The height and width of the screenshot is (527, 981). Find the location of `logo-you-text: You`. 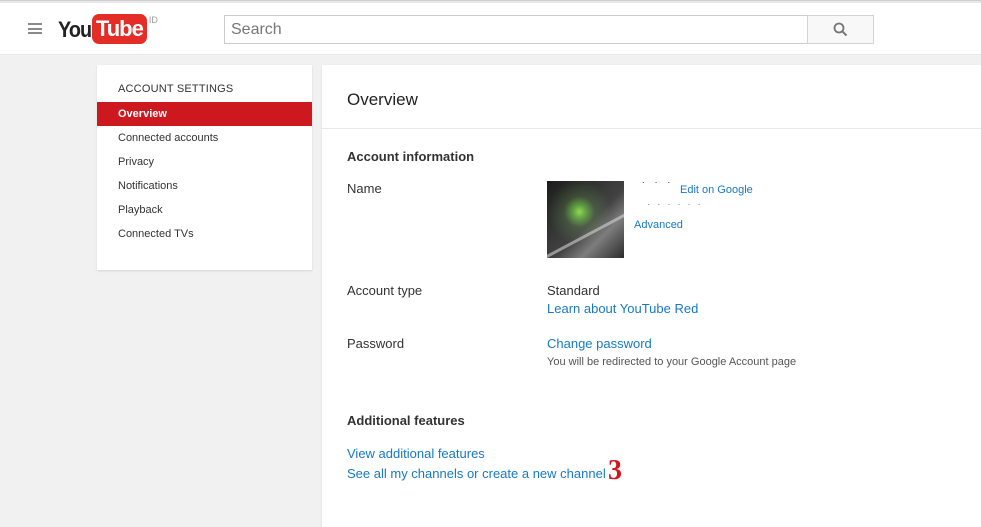

logo-you-text: You is located at coordinates (75, 29).